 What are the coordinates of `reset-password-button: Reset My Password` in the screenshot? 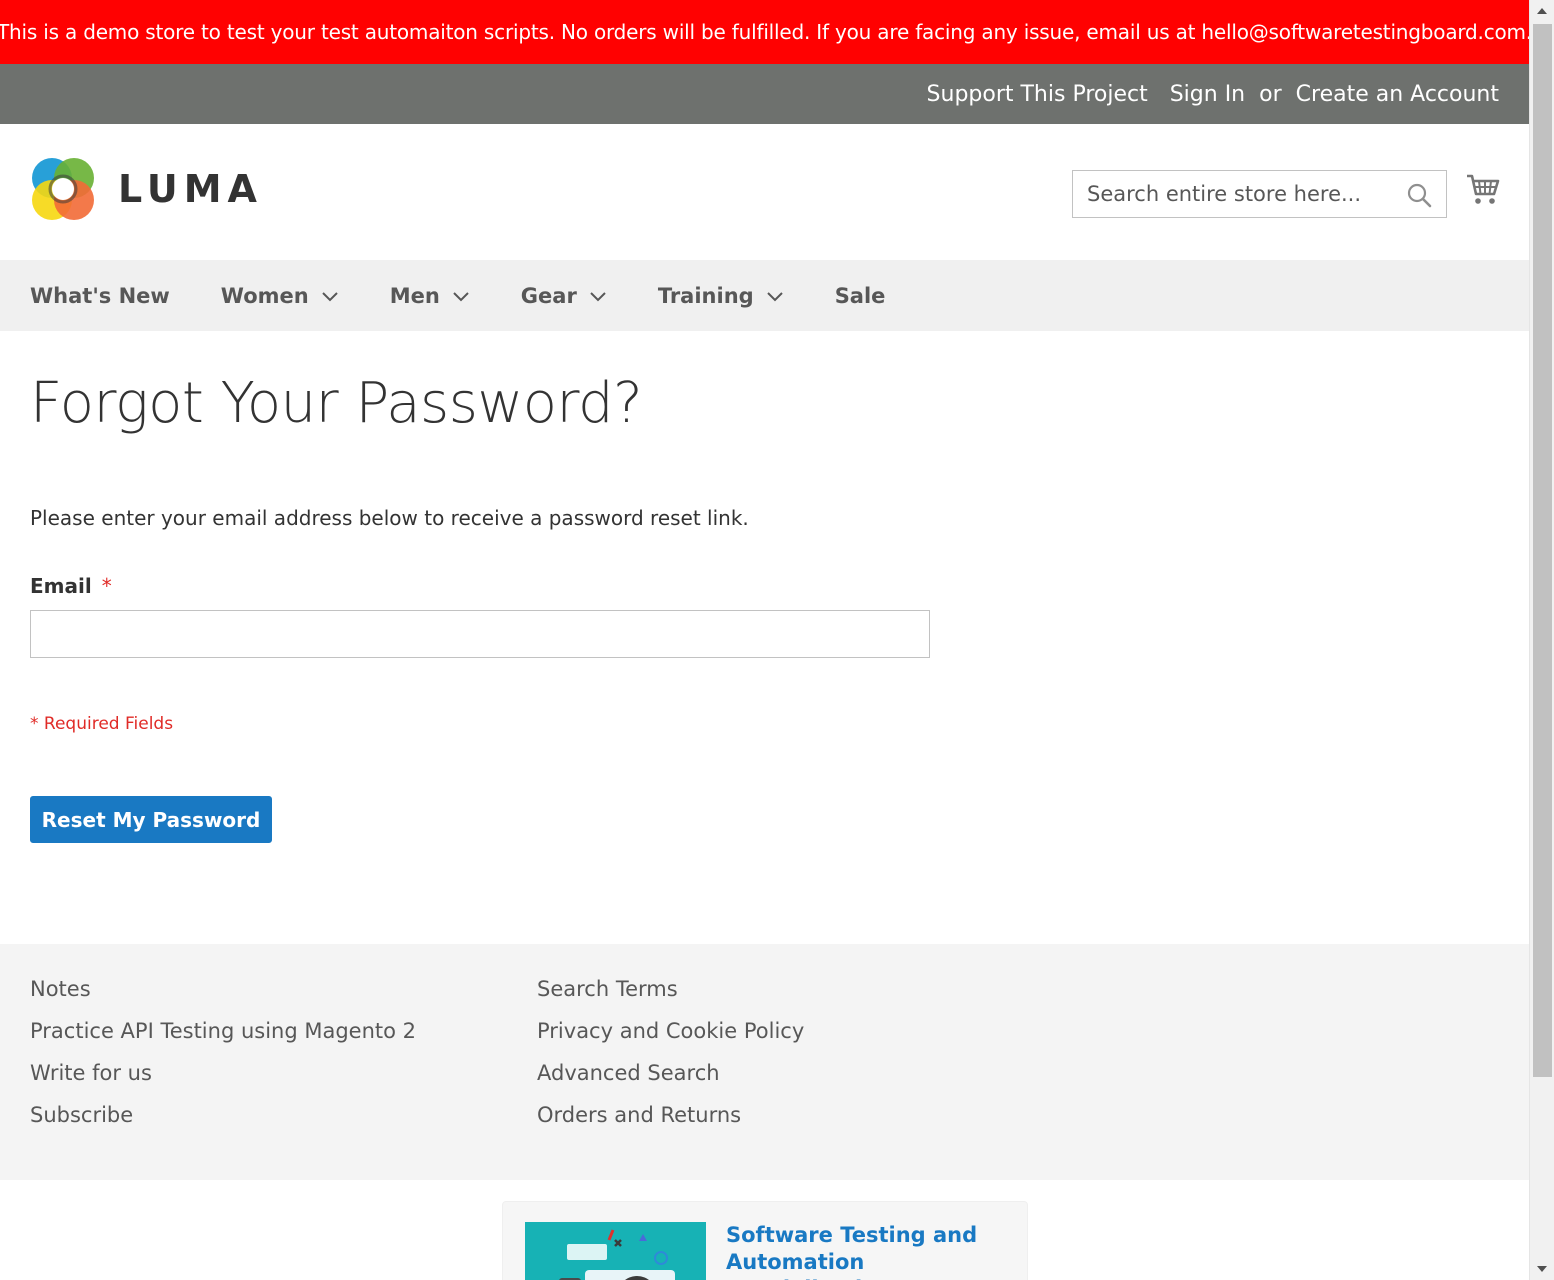 It's located at (151, 819).